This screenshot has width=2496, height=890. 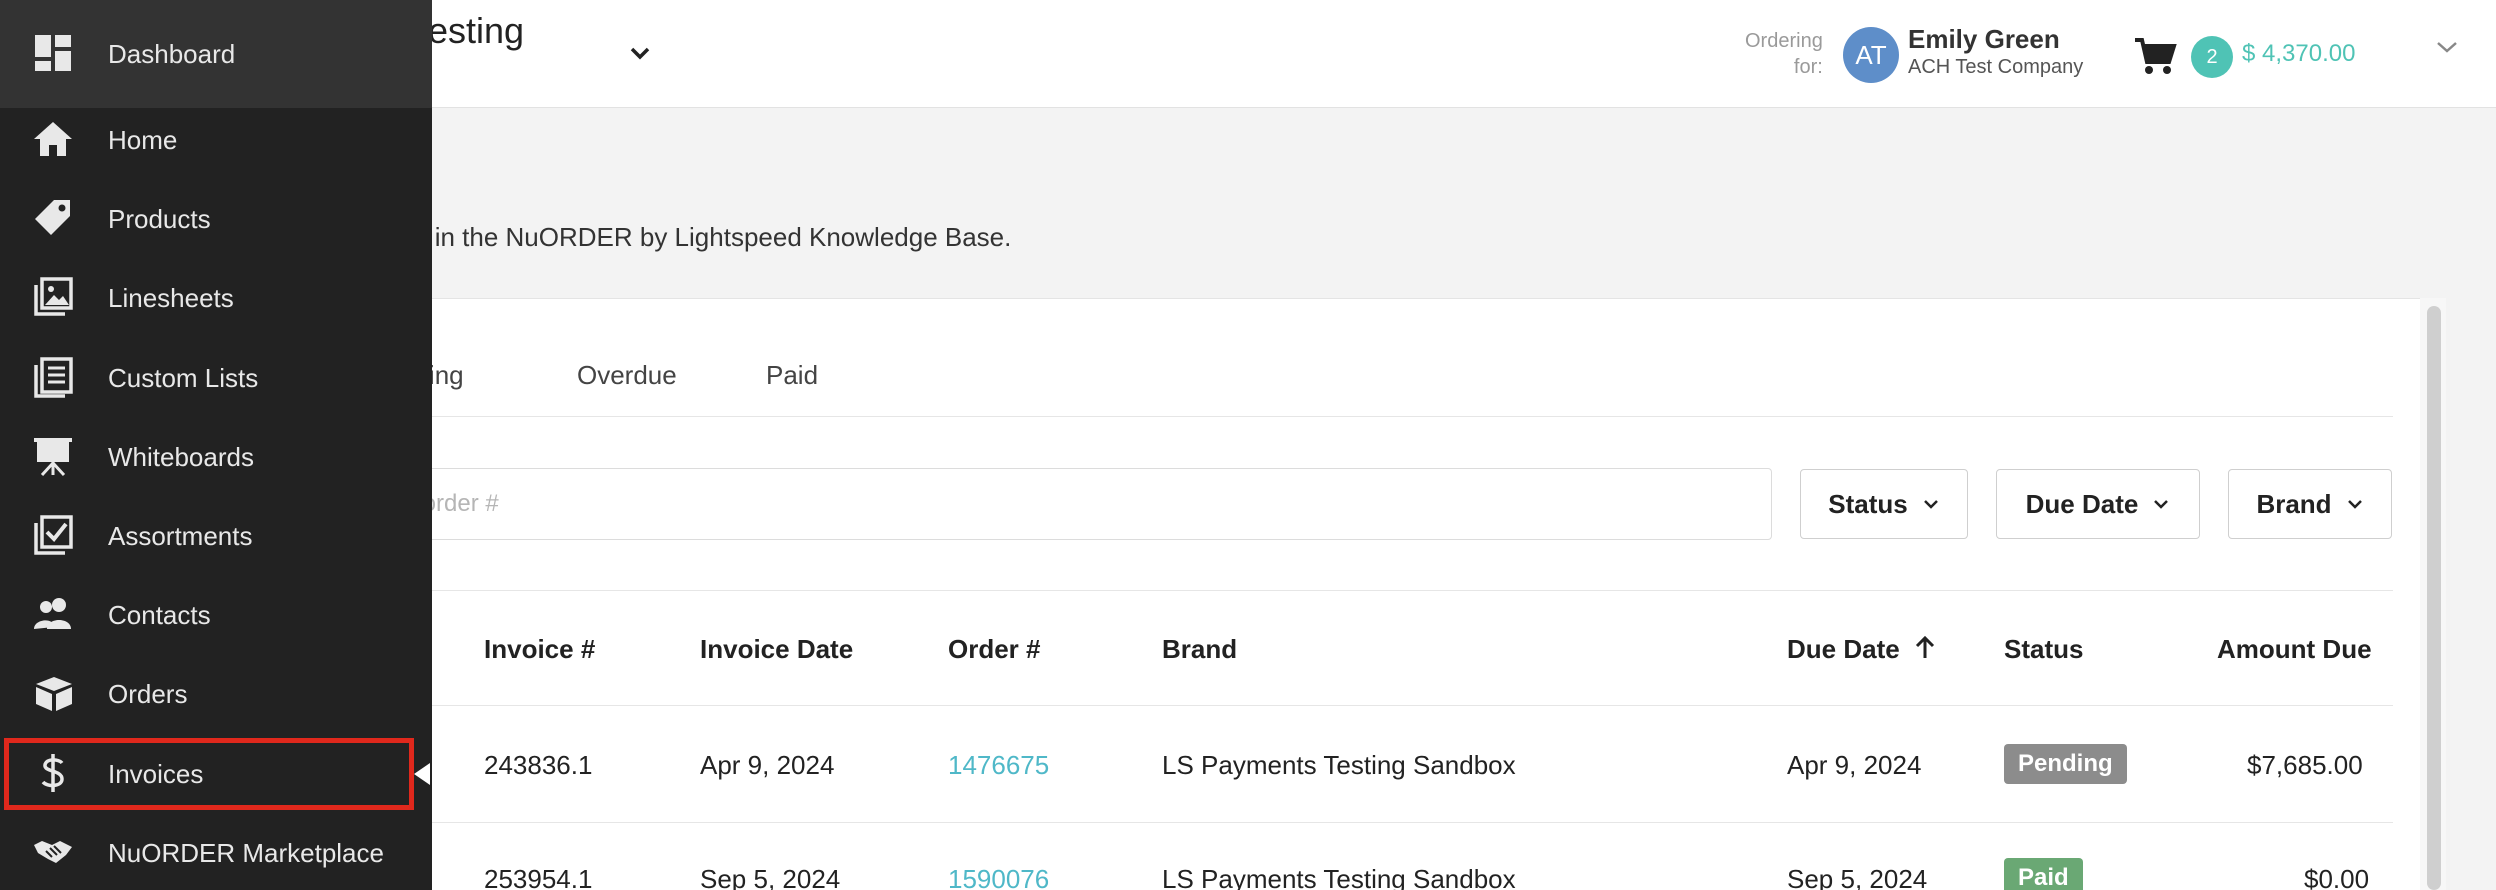 What do you see at coordinates (53, 296) in the screenshot?
I see `linesheets-icon` at bounding box center [53, 296].